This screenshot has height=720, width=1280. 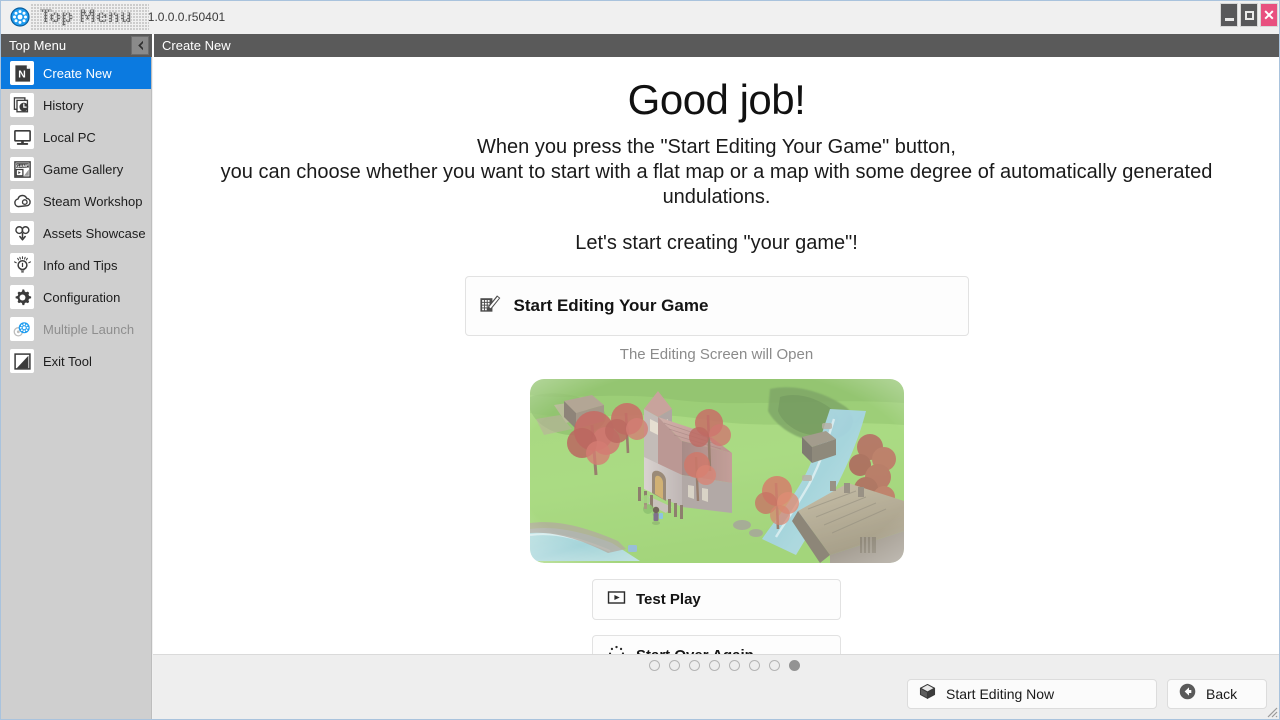 I want to click on new-document-n-icon: N, so click(x=22, y=73).